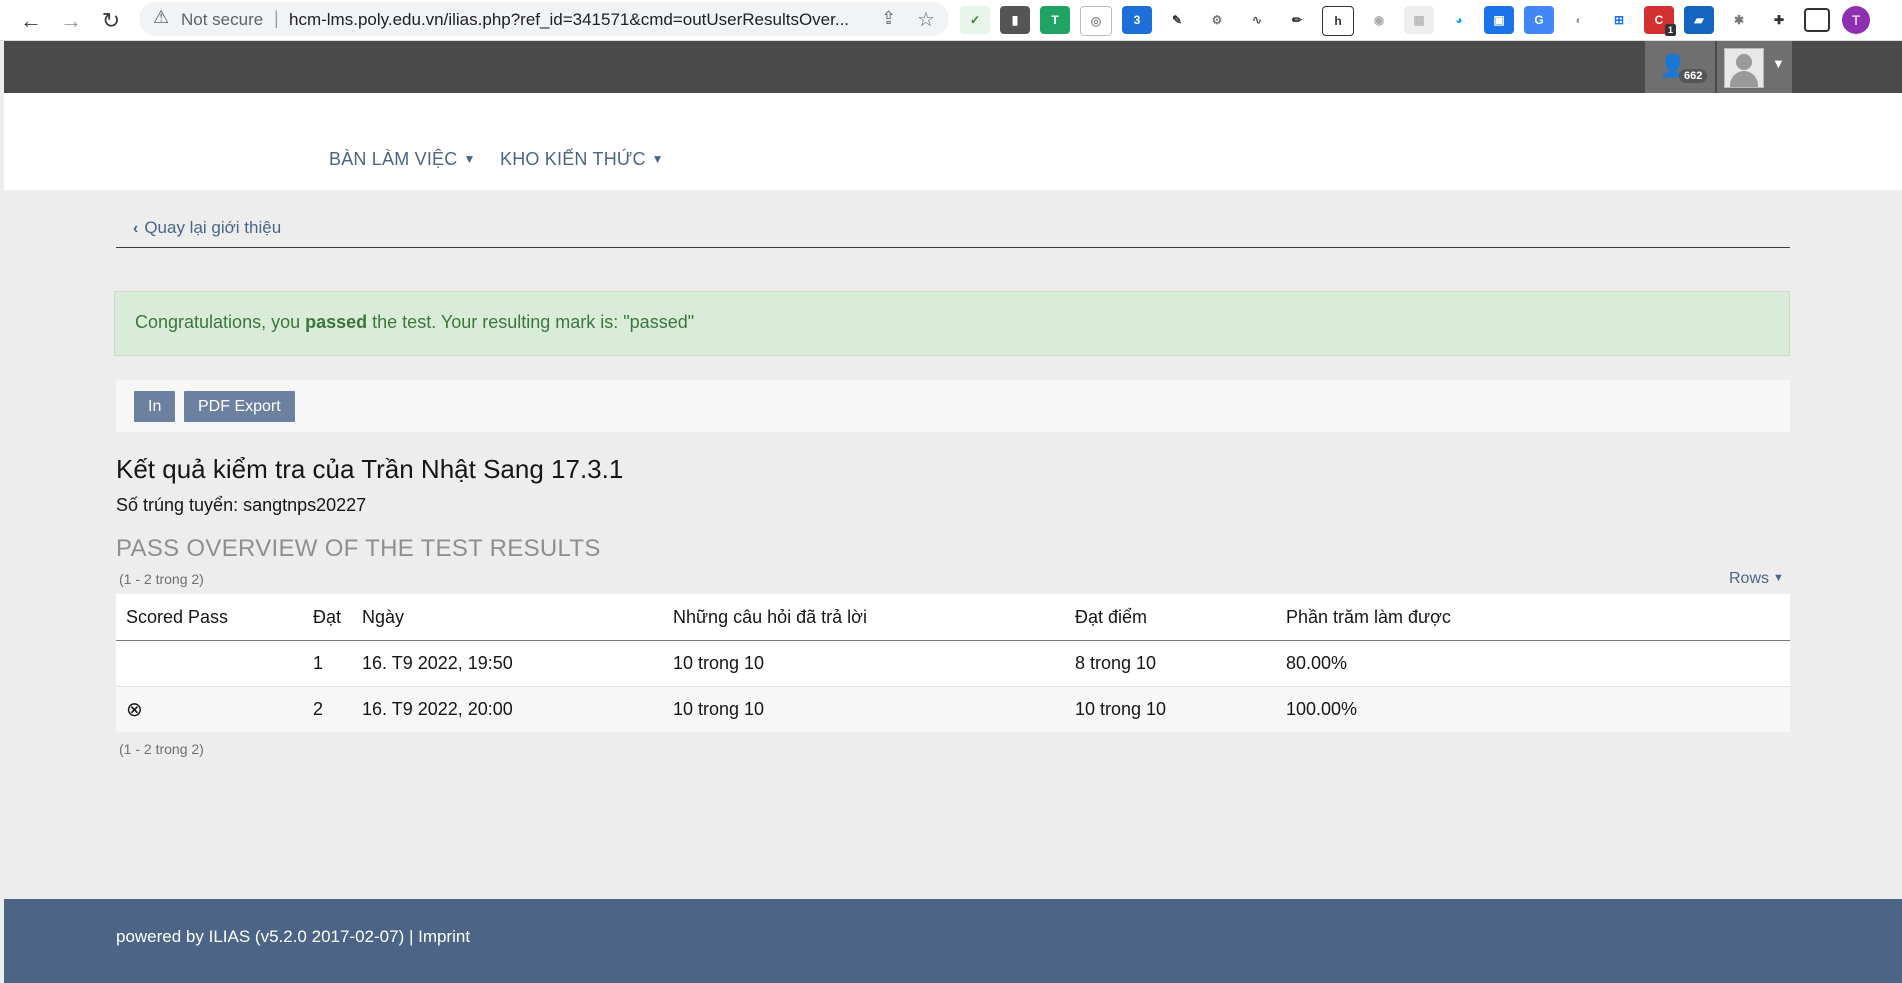 The height and width of the screenshot is (983, 1902). What do you see at coordinates (222, 19) in the screenshot?
I see `security-label: Not secure` at bounding box center [222, 19].